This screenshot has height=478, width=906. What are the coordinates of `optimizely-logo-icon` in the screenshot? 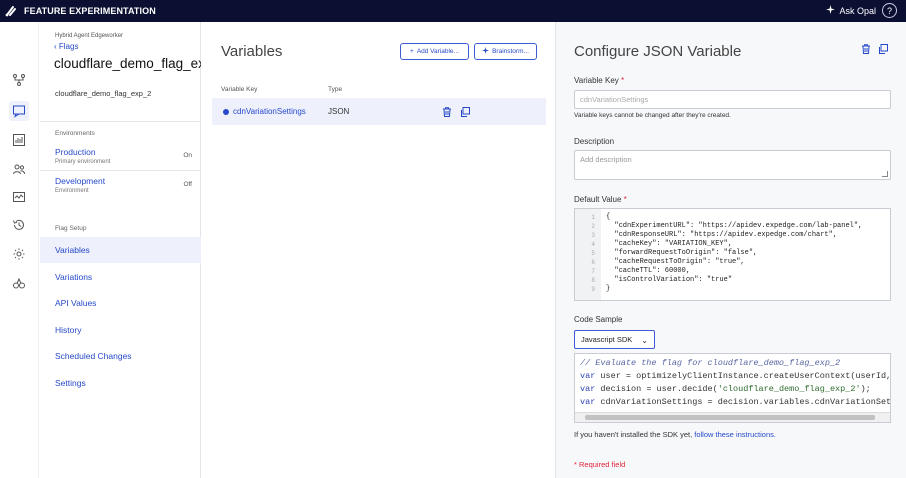 It's located at (11, 11).